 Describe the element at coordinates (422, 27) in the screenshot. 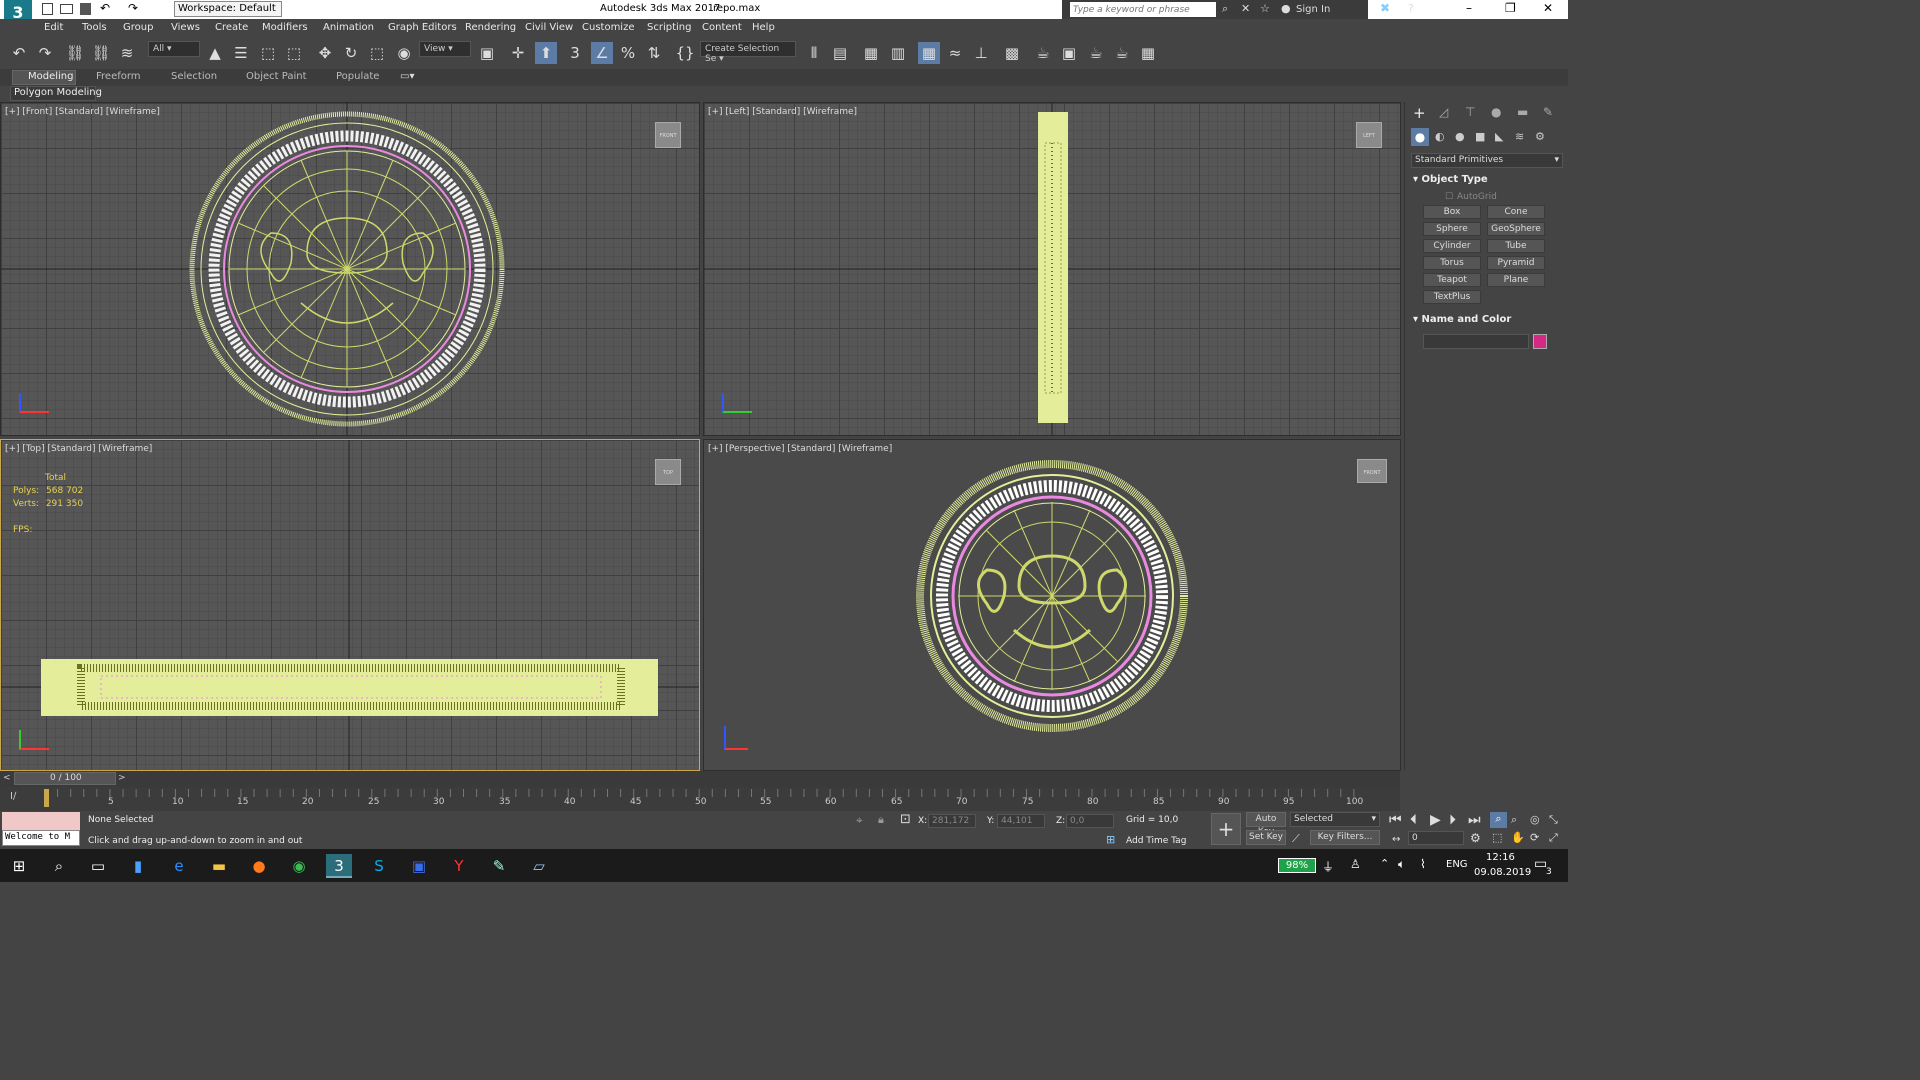

I see `menu-graph-editors: Graph Editors` at that location.